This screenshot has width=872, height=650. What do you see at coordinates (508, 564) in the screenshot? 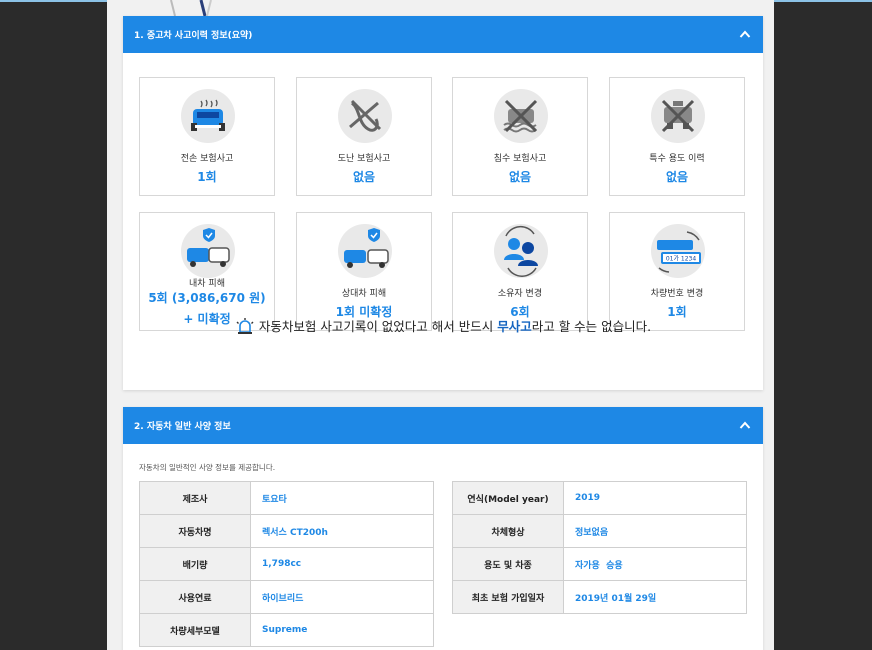
I see `spec-key: 용도 및 차종` at bounding box center [508, 564].